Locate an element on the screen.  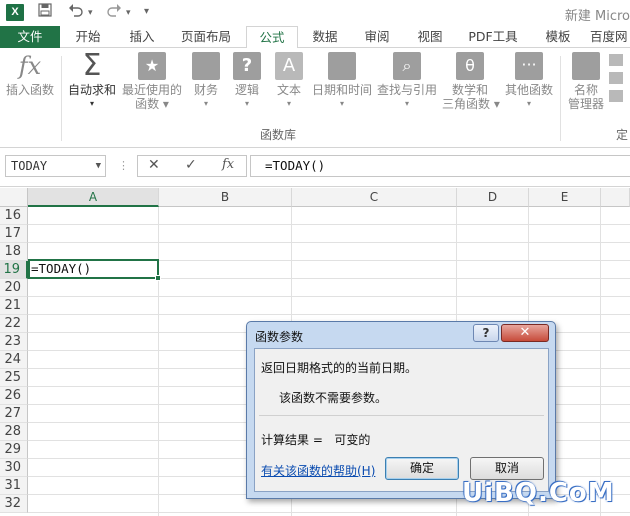
insert-function-button: fx 插入函数 is located at coordinates (30, 74).